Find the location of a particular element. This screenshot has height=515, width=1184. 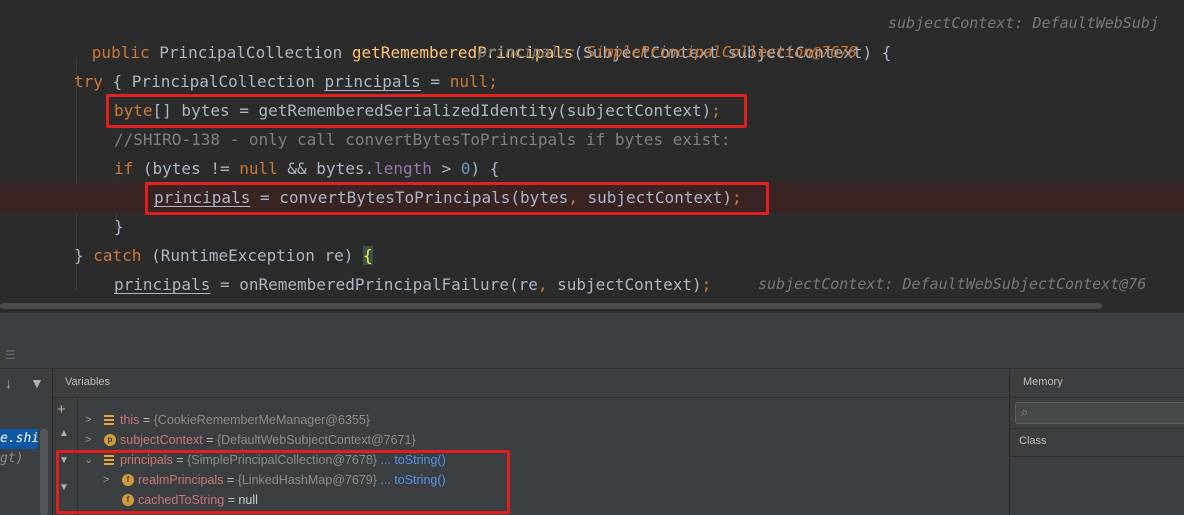

keyword-catch: catch is located at coordinates (117, 255).